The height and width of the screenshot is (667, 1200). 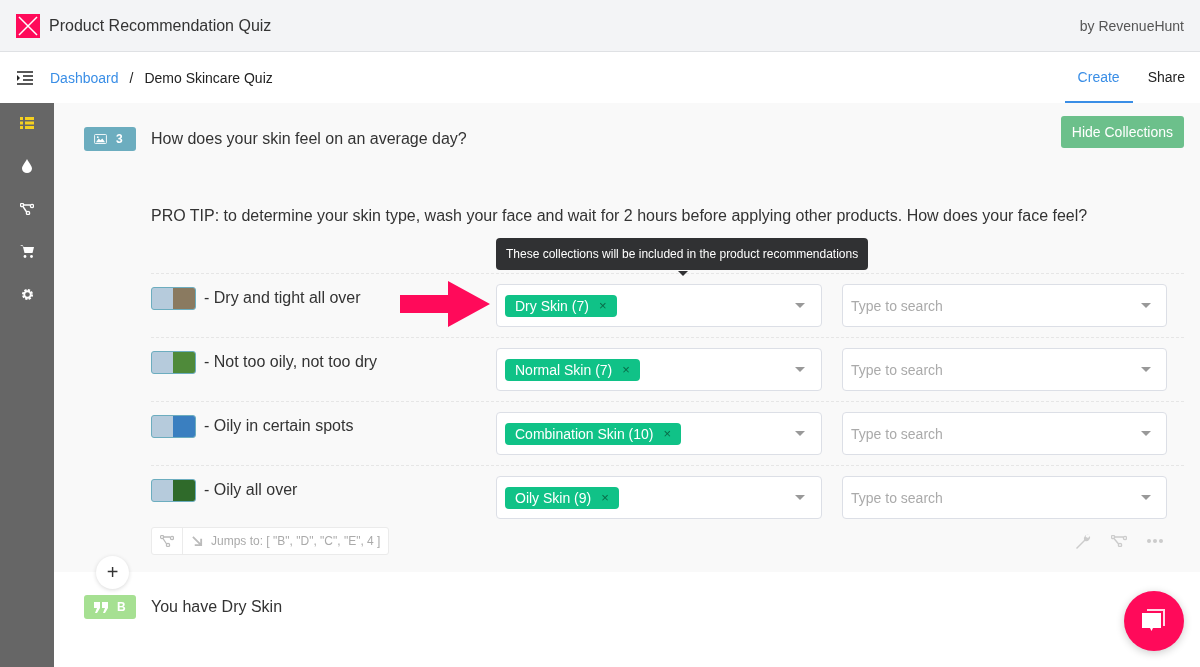 I want to click on menu-icon, so click(x=25, y=77).